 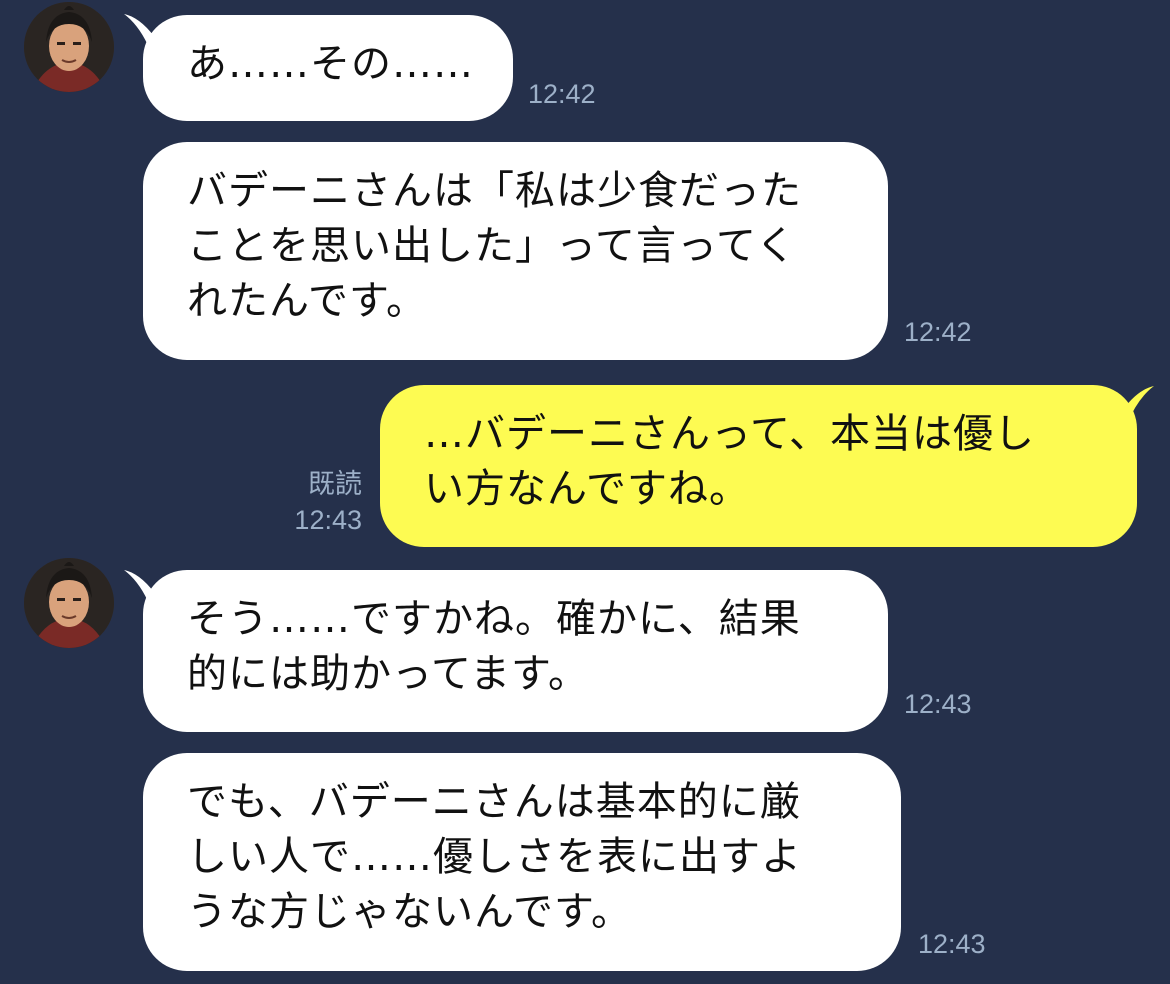 I want to click on message-text-line: そう……ですかね。確かに、結果, so click(x=494, y=619).